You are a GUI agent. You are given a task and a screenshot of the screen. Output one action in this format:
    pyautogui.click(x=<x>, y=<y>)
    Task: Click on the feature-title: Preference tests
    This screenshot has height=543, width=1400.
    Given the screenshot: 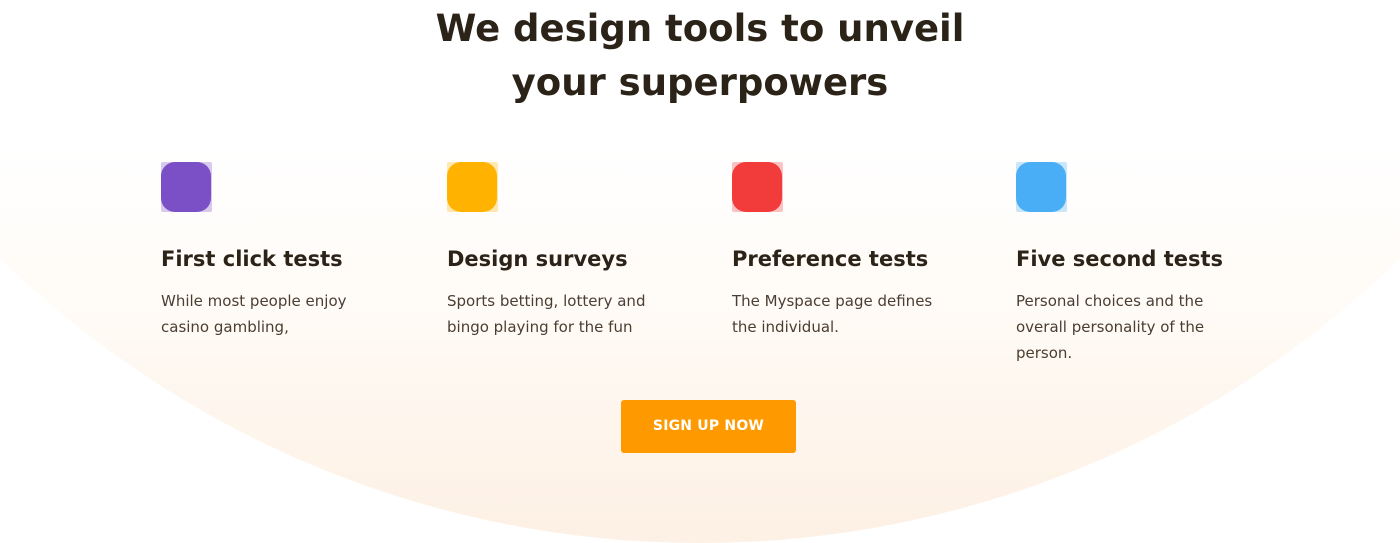 What is the action you would take?
    pyautogui.click(x=830, y=259)
    